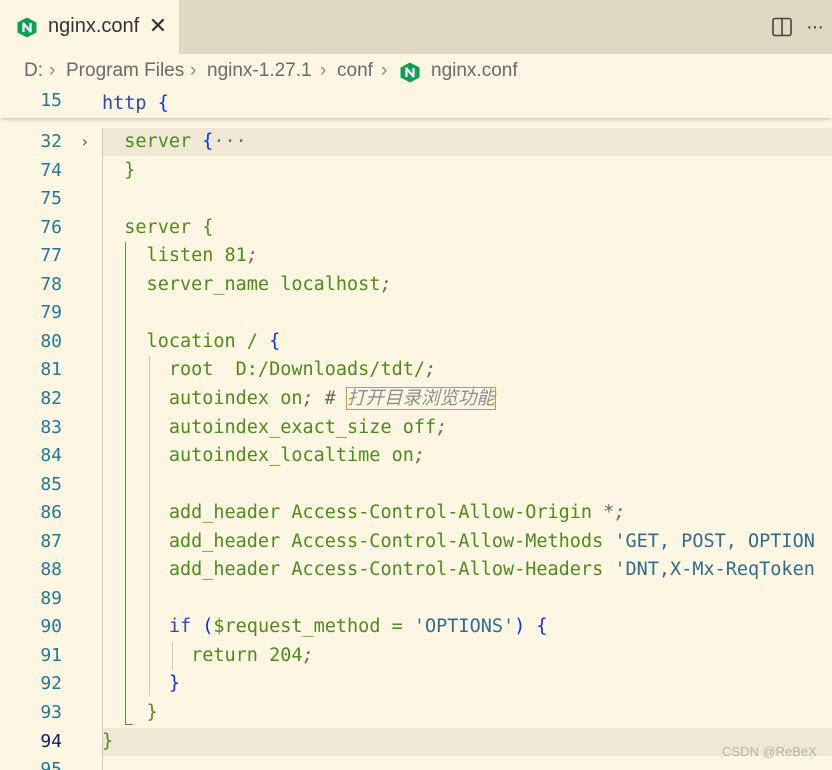 This screenshot has height=770, width=832. I want to click on code-token: add_header Access-Control-Allow-Origin, so click(353, 513).